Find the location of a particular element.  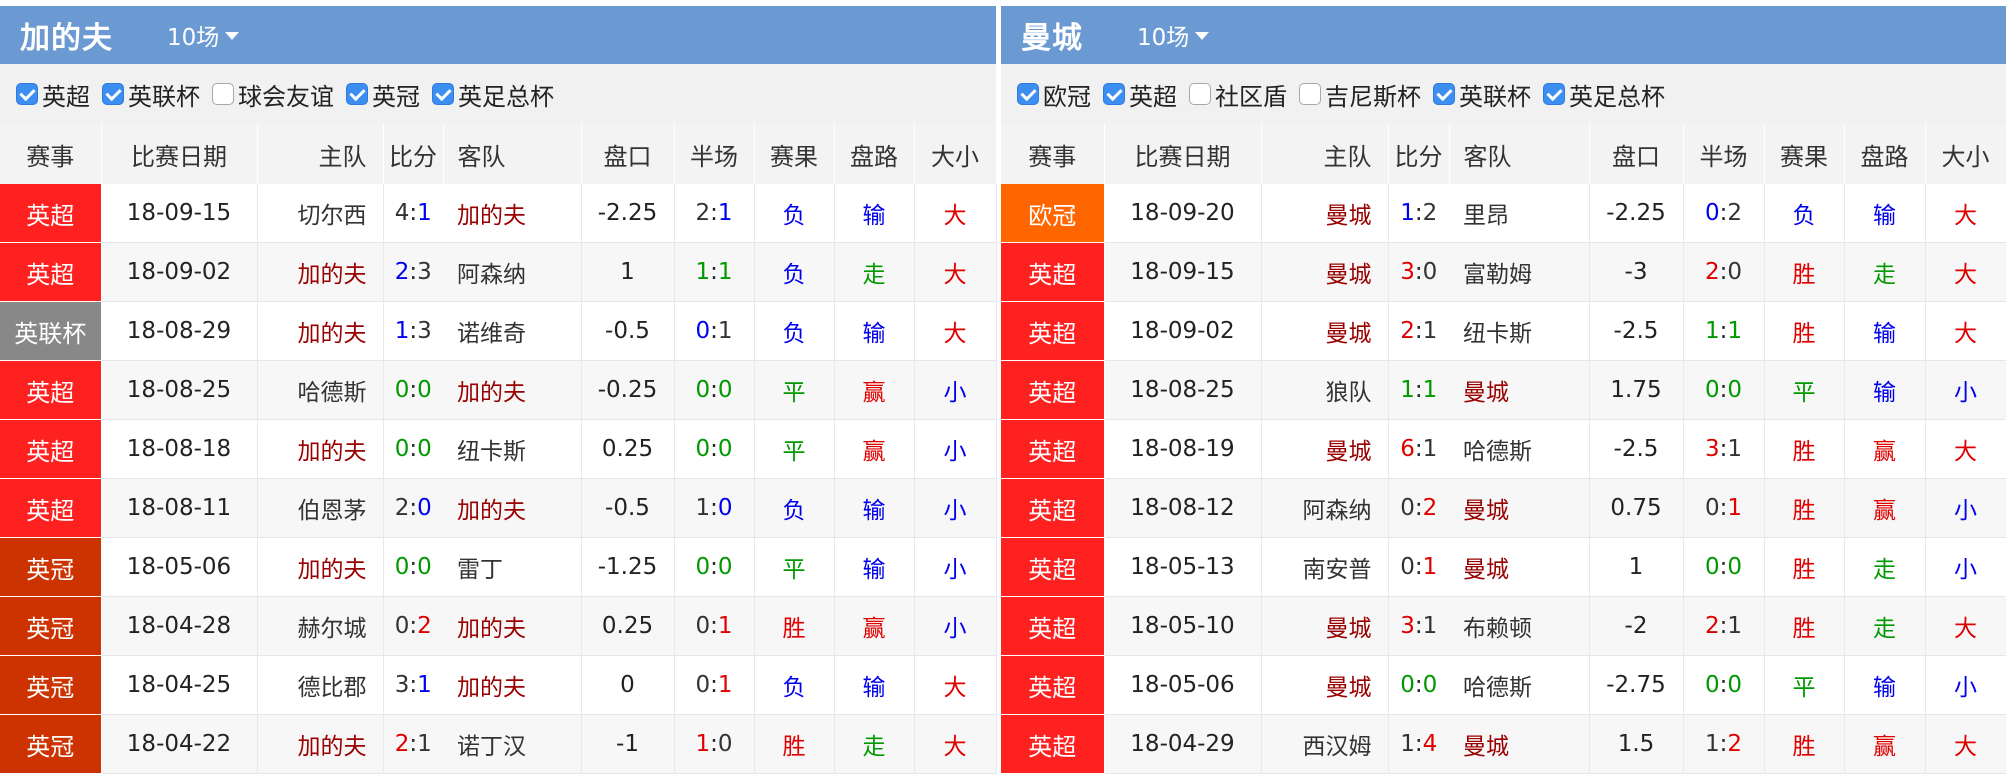

handicap-result: 输 is located at coordinates (1885, 331).